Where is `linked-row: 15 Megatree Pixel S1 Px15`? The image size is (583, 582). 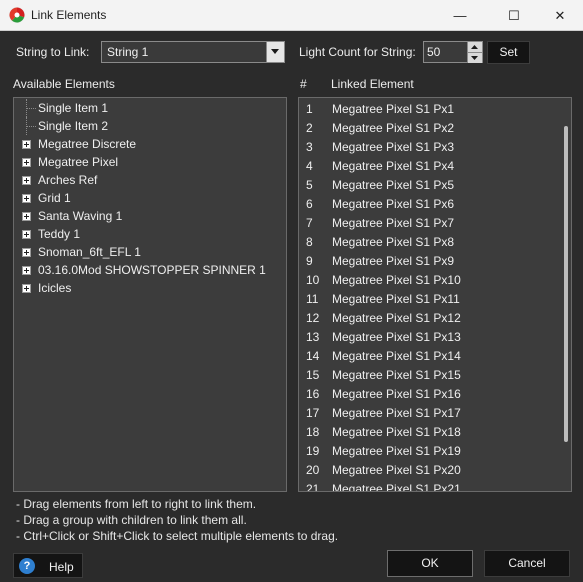
linked-row: 15 Megatree Pixel S1 Px15 is located at coordinates (430, 374).